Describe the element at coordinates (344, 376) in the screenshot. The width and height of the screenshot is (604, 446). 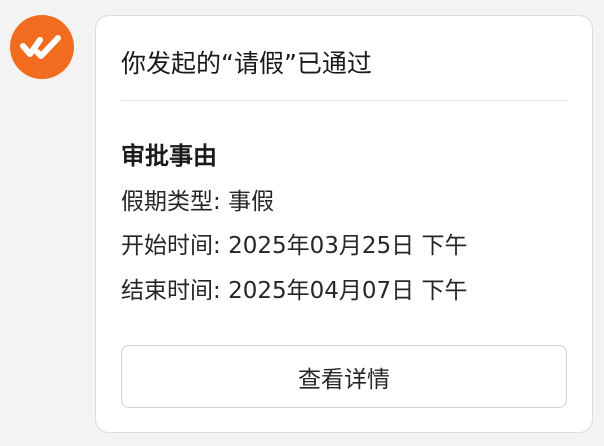
I see `view-details-button: 查看详情` at that location.